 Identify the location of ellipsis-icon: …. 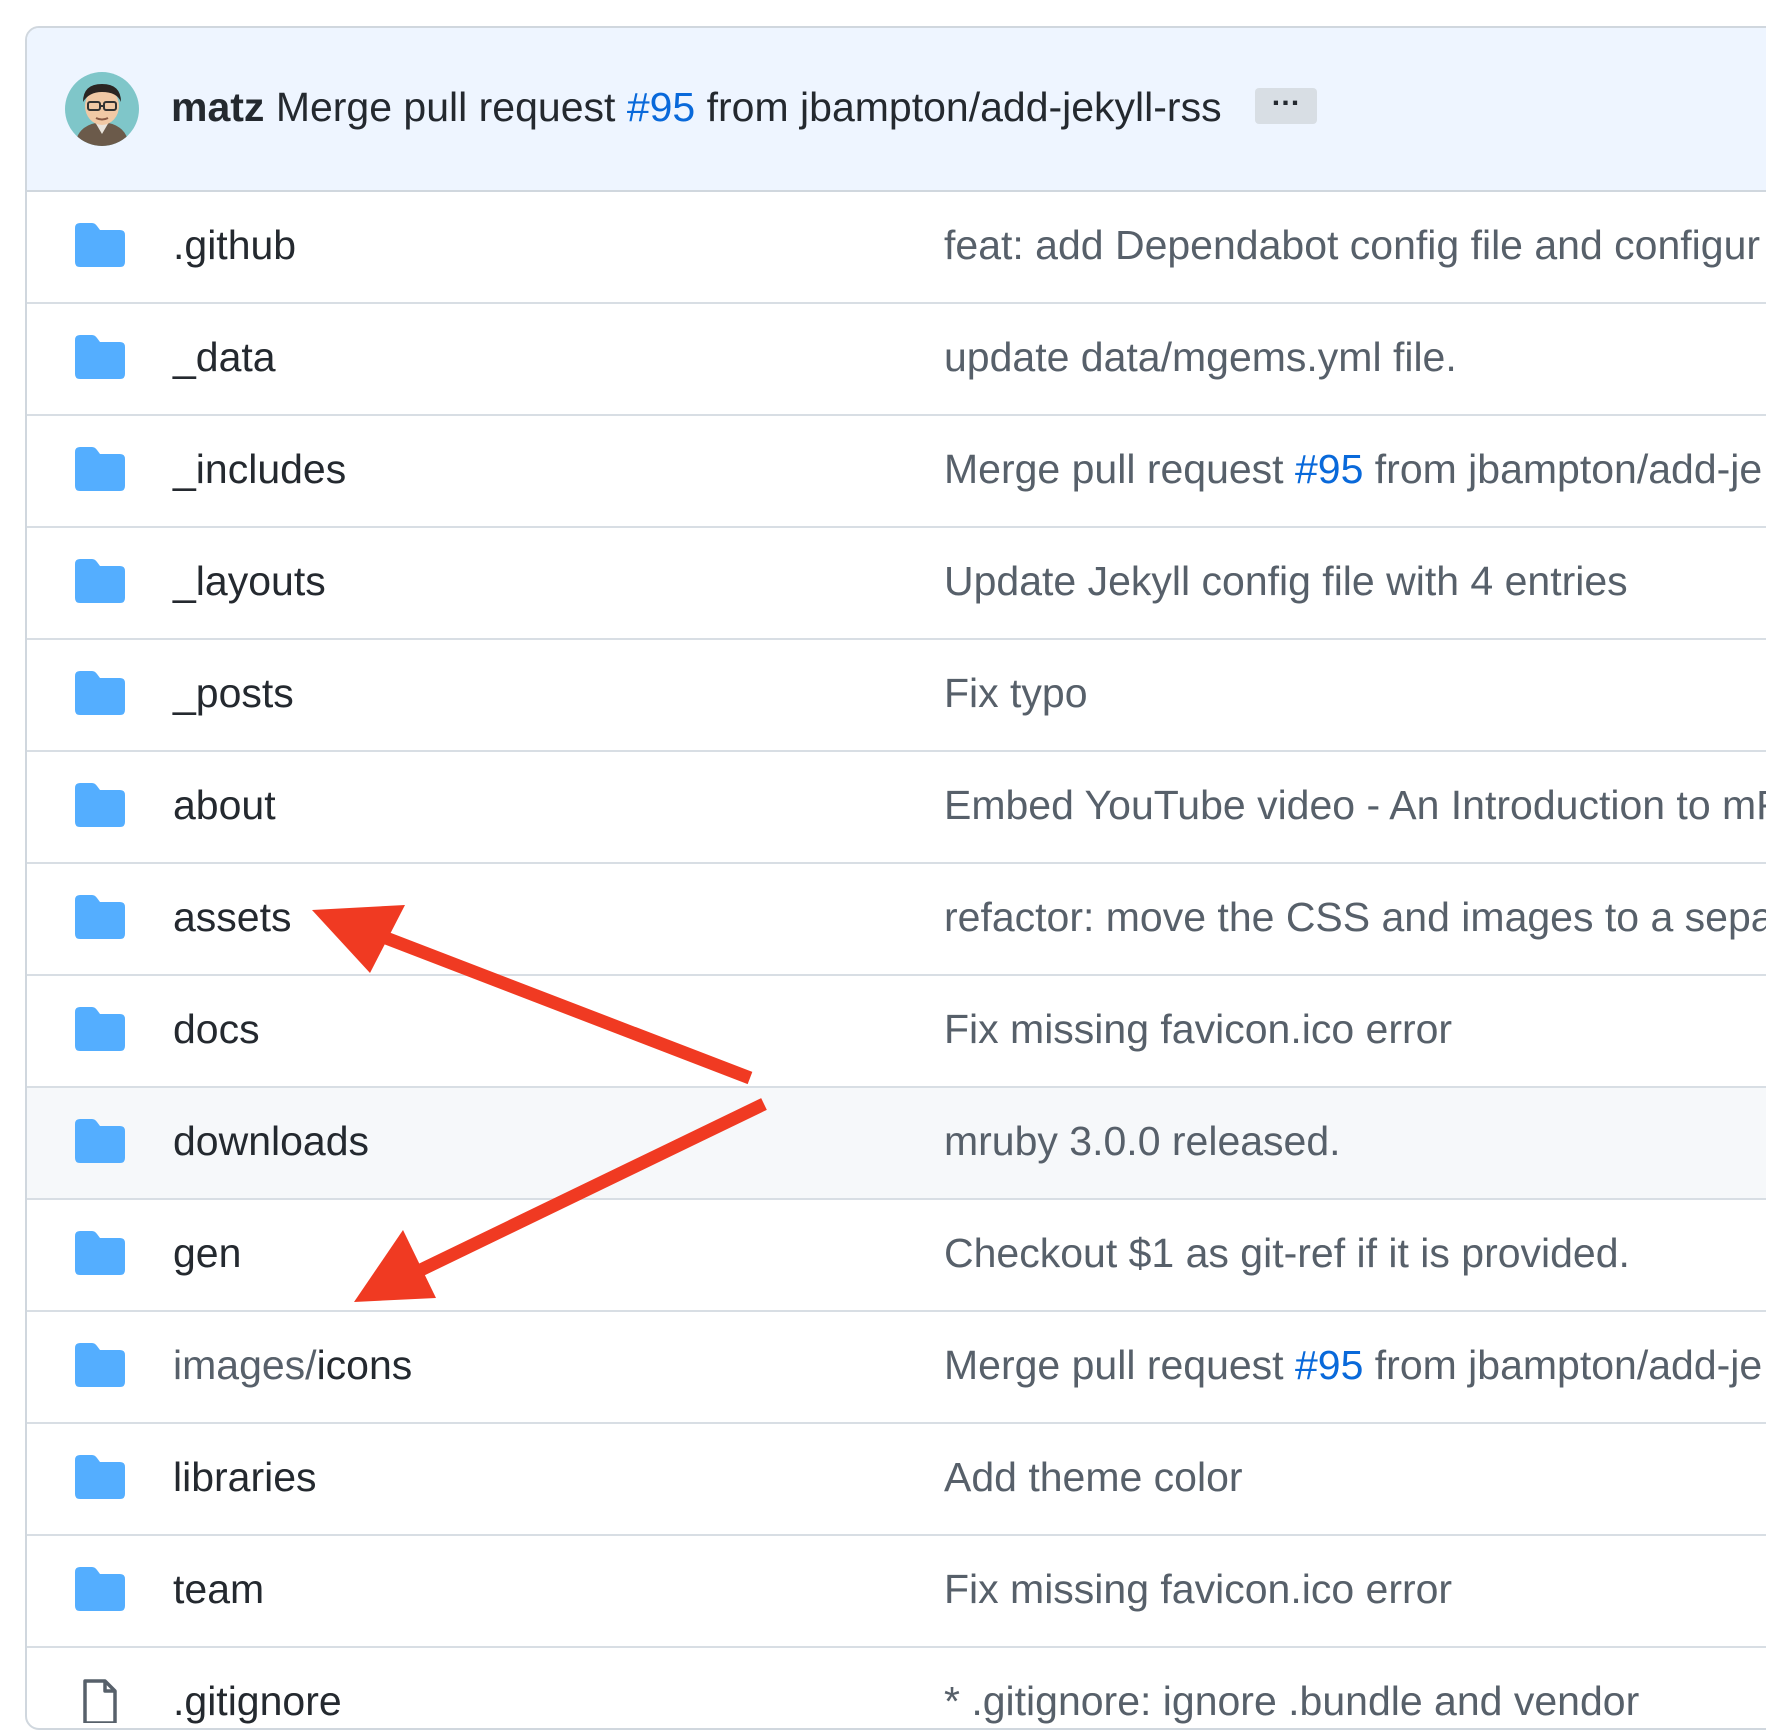
(1286, 96).